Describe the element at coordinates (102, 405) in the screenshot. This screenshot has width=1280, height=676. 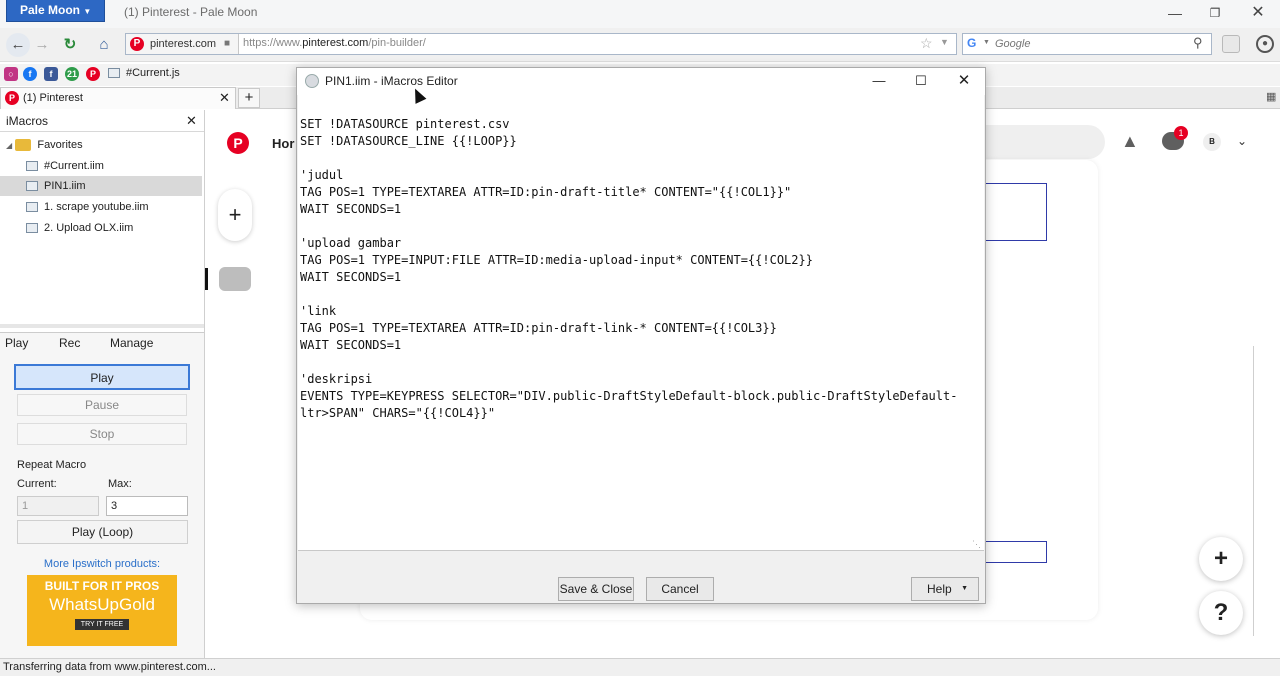
I see `pause-button: Pause` at that location.